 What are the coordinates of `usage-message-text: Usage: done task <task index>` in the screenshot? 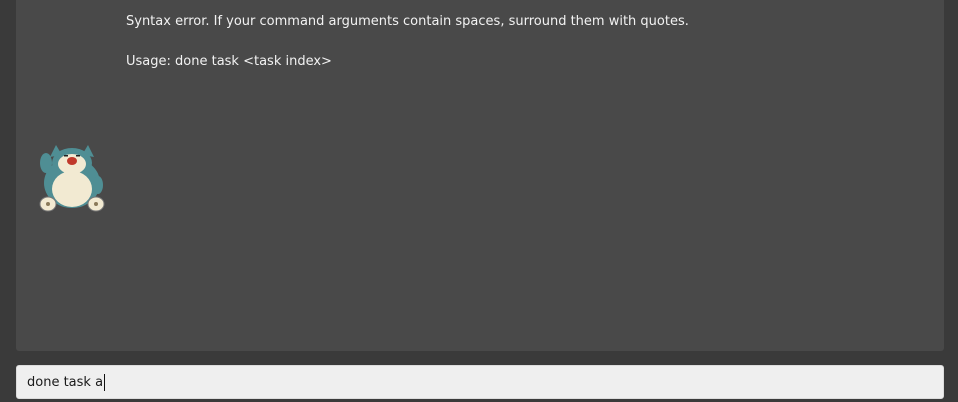 It's located at (229, 61).